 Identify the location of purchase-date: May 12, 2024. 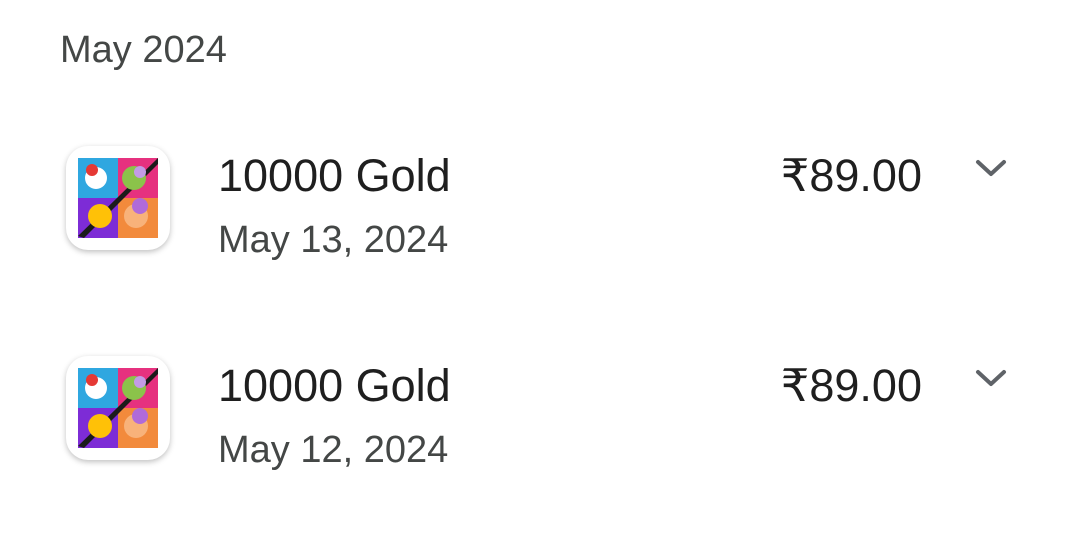
(333, 450).